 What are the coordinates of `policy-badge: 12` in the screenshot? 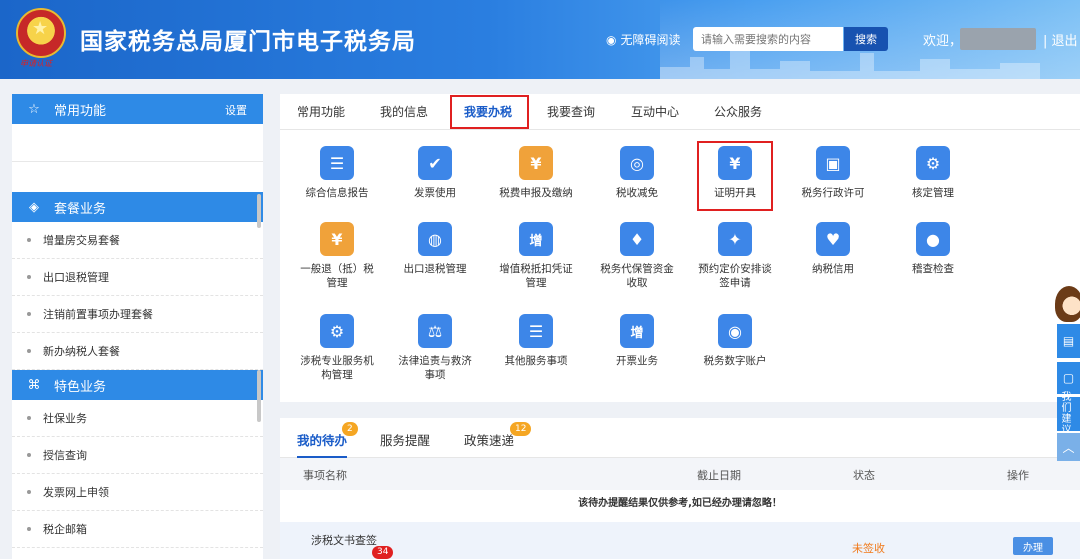 It's located at (521, 429).